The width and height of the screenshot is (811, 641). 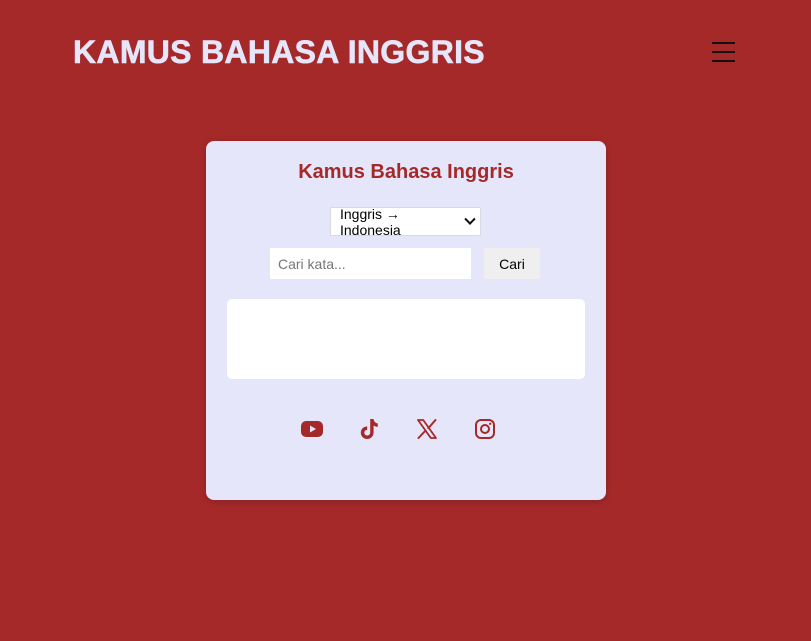 What do you see at coordinates (405, 221) in the screenshot?
I see `translation-direction-select: Inggris → Indonesia` at bounding box center [405, 221].